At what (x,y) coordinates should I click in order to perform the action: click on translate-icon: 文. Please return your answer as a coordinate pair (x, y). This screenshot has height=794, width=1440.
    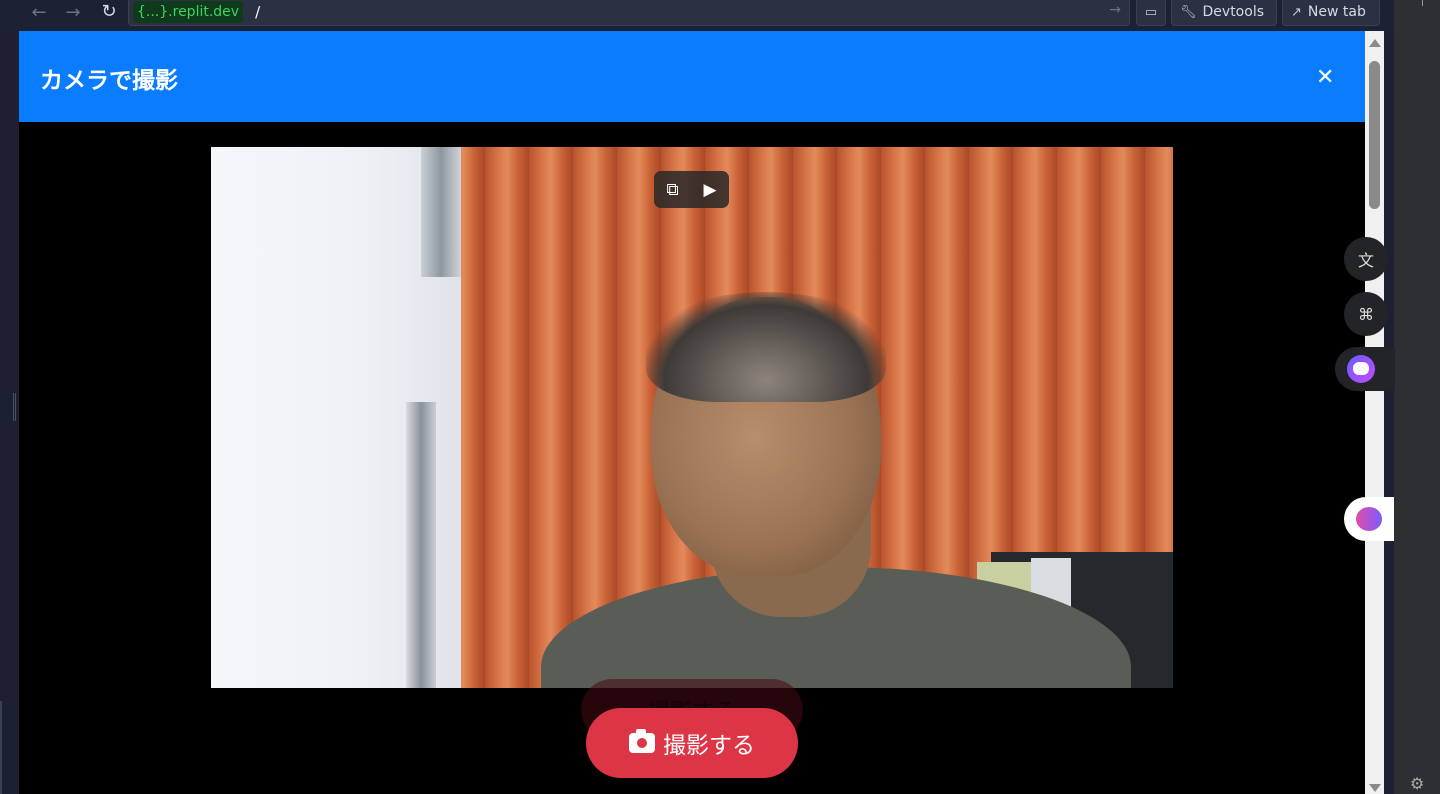
    Looking at the image, I should click on (1365, 260).